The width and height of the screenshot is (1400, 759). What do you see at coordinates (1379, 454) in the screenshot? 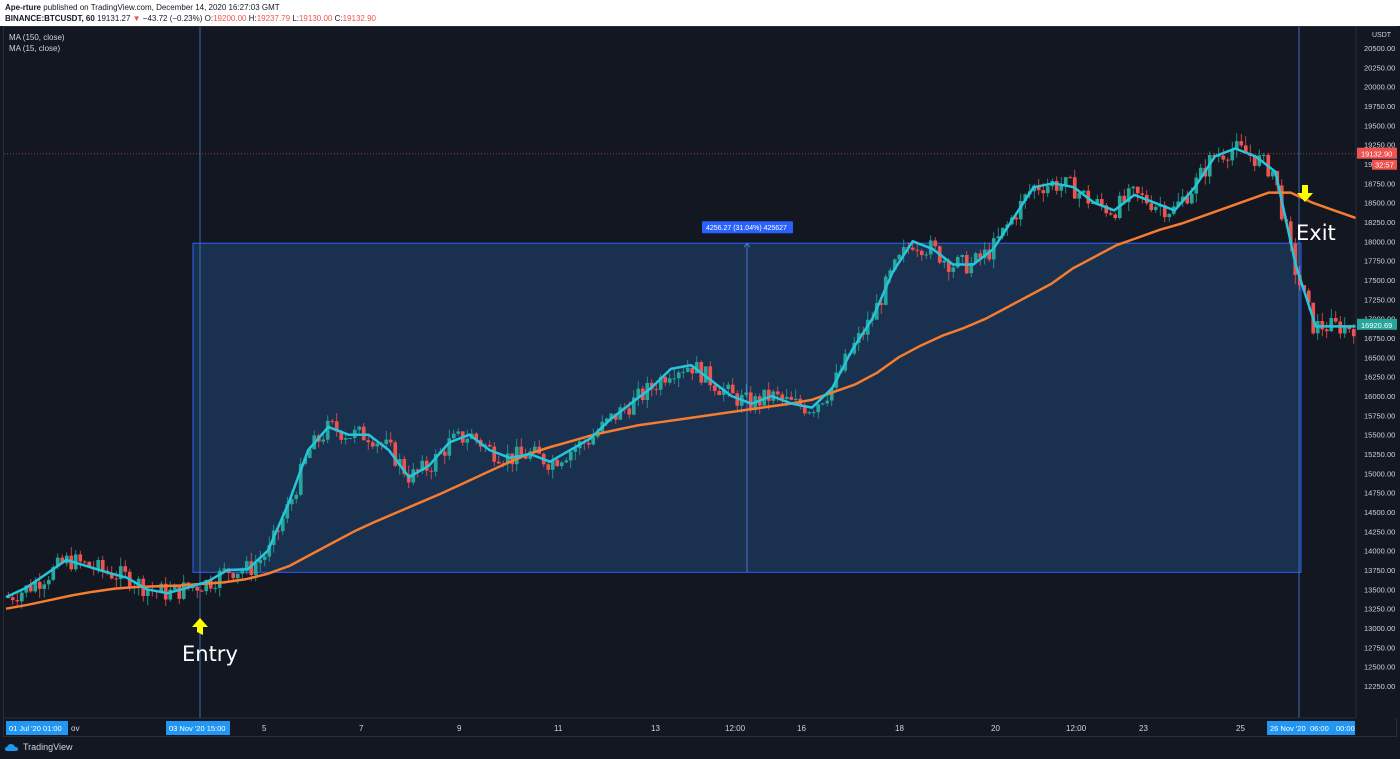
I see `y-tick-label: 15250.00` at bounding box center [1379, 454].